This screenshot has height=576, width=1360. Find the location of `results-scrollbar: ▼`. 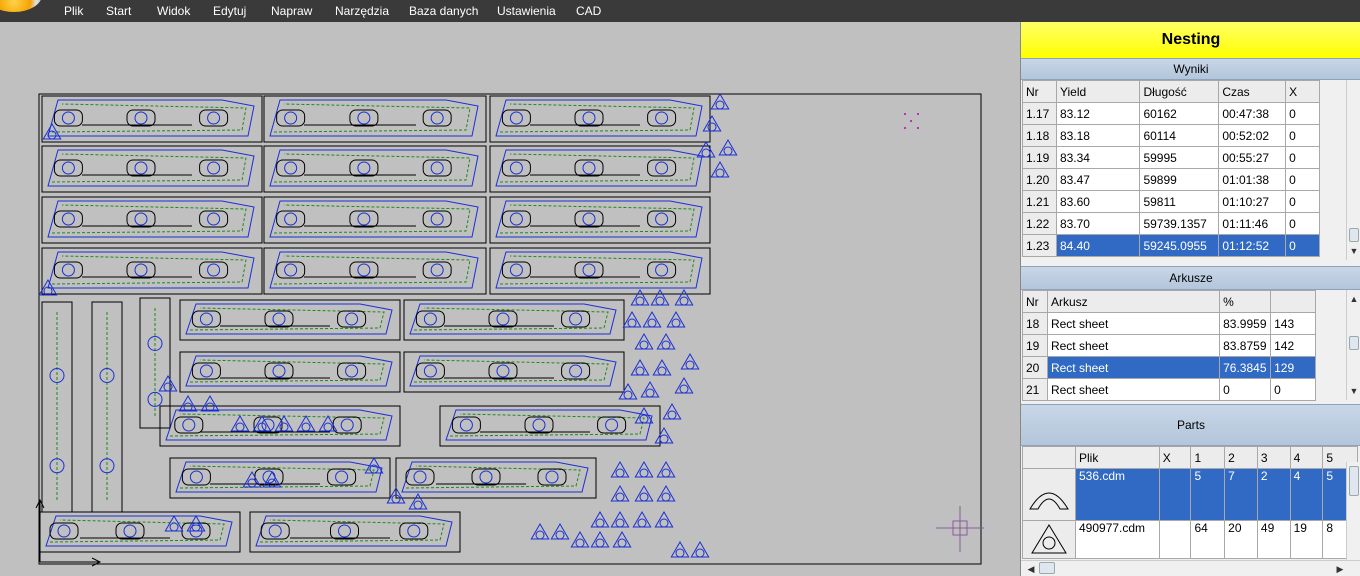

results-scrollbar: ▼ is located at coordinates (1353, 170).